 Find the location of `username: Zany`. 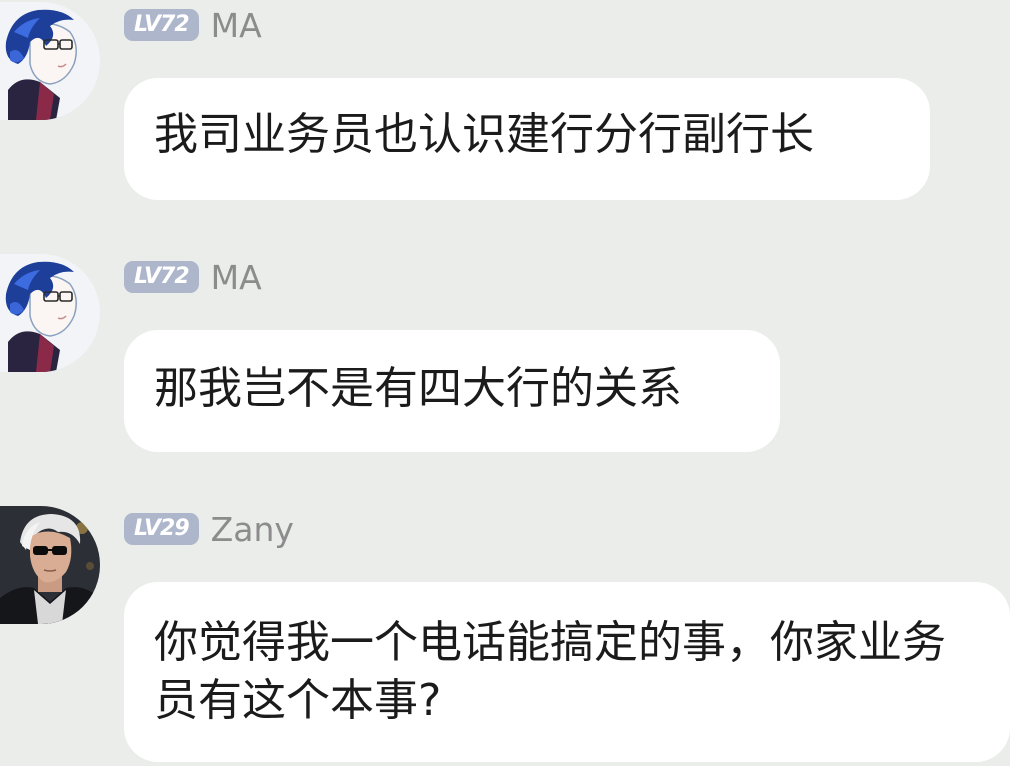

username: Zany is located at coordinates (252, 529).